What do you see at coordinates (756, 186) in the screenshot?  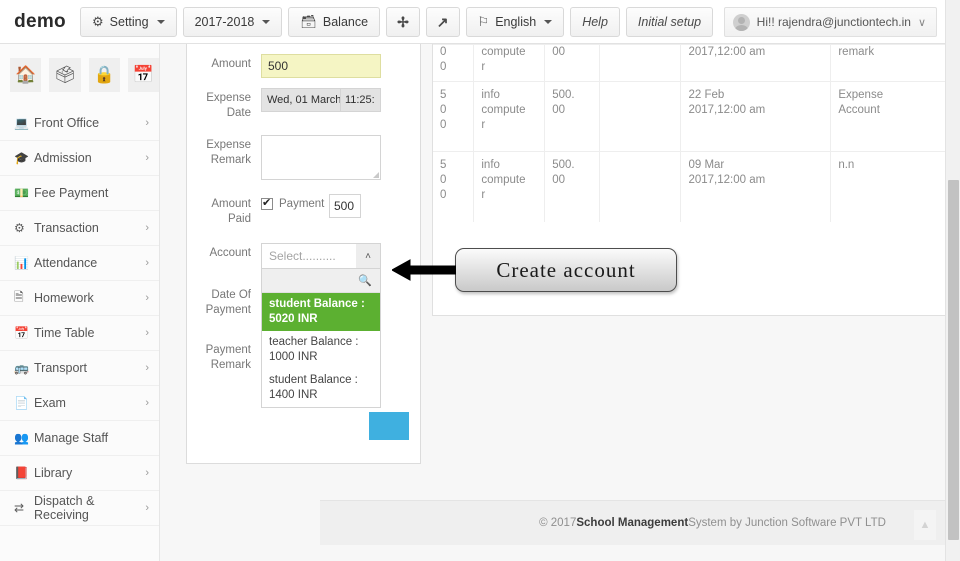 I see `cell-date: 09 Mar 2017,12:00 am` at bounding box center [756, 186].